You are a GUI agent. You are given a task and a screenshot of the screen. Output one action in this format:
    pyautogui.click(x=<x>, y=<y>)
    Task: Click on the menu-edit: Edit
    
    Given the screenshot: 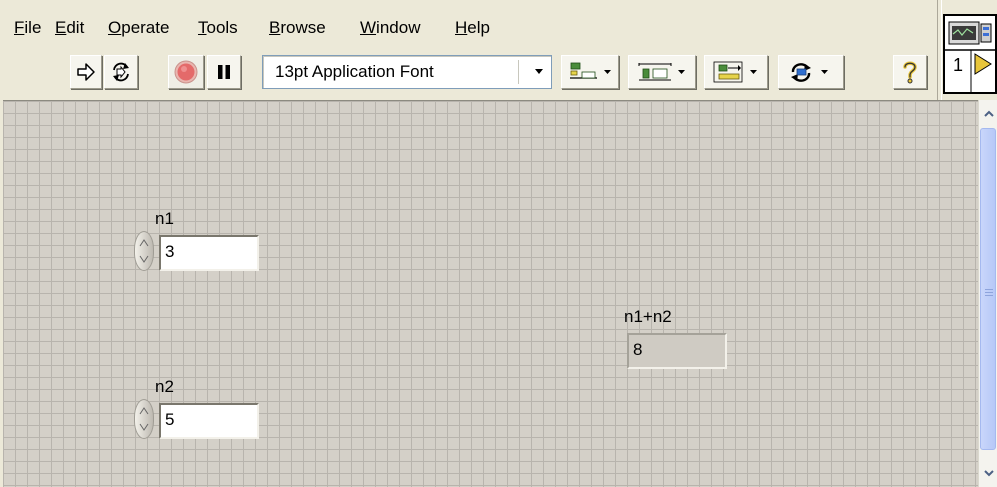 What is the action you would take?
    pyautogui.click(x=69, y=28)
    